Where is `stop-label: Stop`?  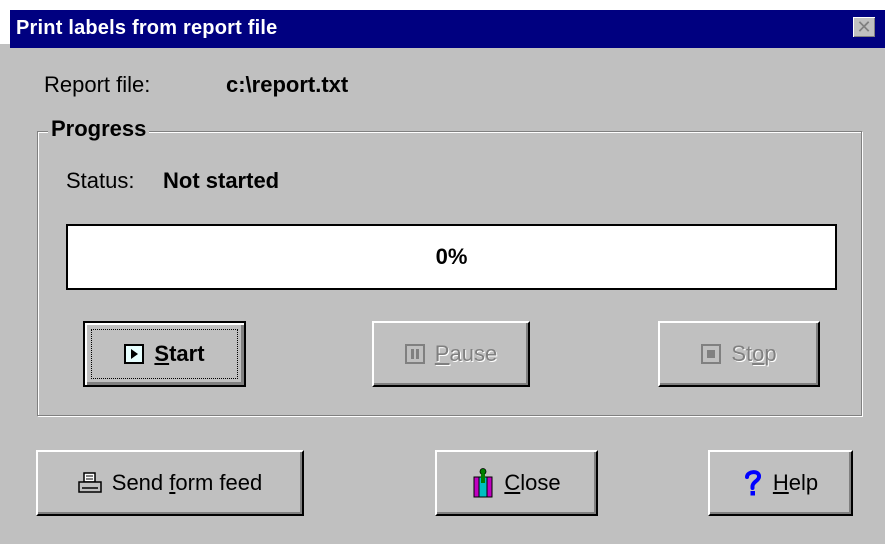 stop-label: Stop is located at coordinates (754, 353).